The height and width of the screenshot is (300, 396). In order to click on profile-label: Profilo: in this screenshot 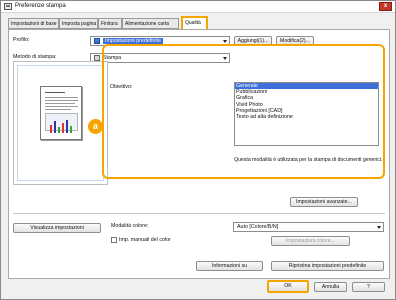, I will do `click(21, 40)`.